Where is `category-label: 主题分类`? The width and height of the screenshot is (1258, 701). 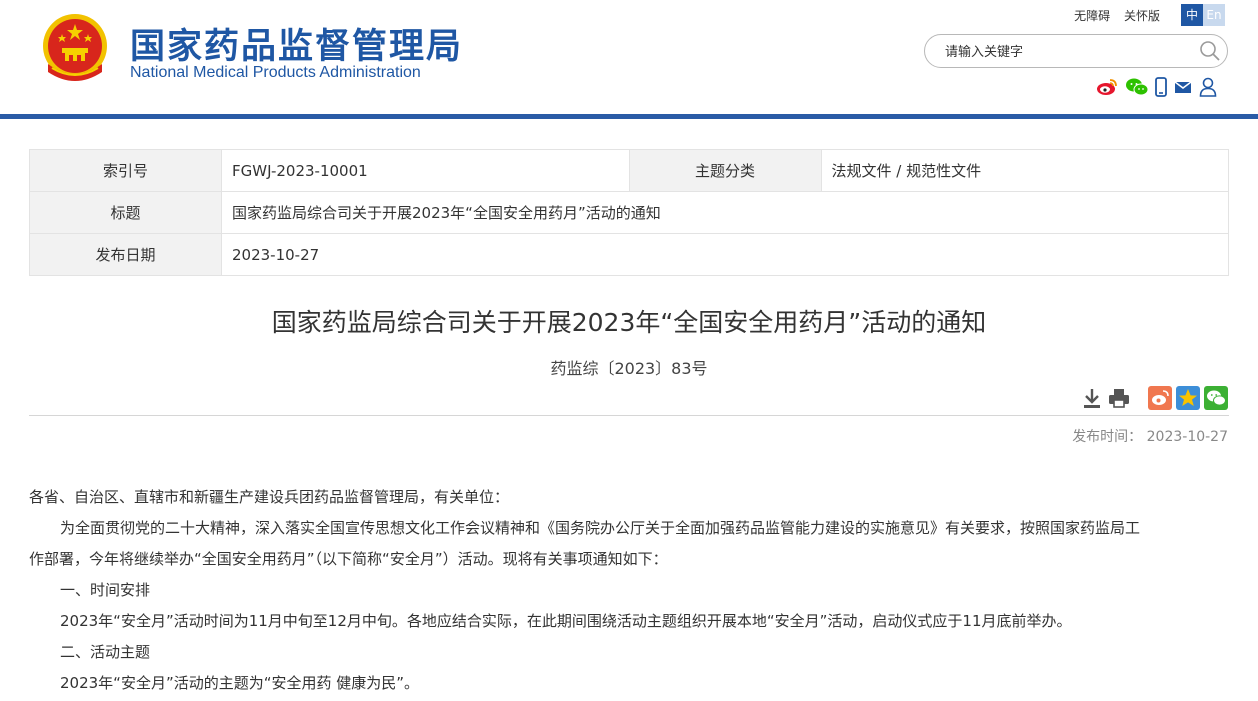 category-label: 主题分类 is located at coordinates (725, 170).